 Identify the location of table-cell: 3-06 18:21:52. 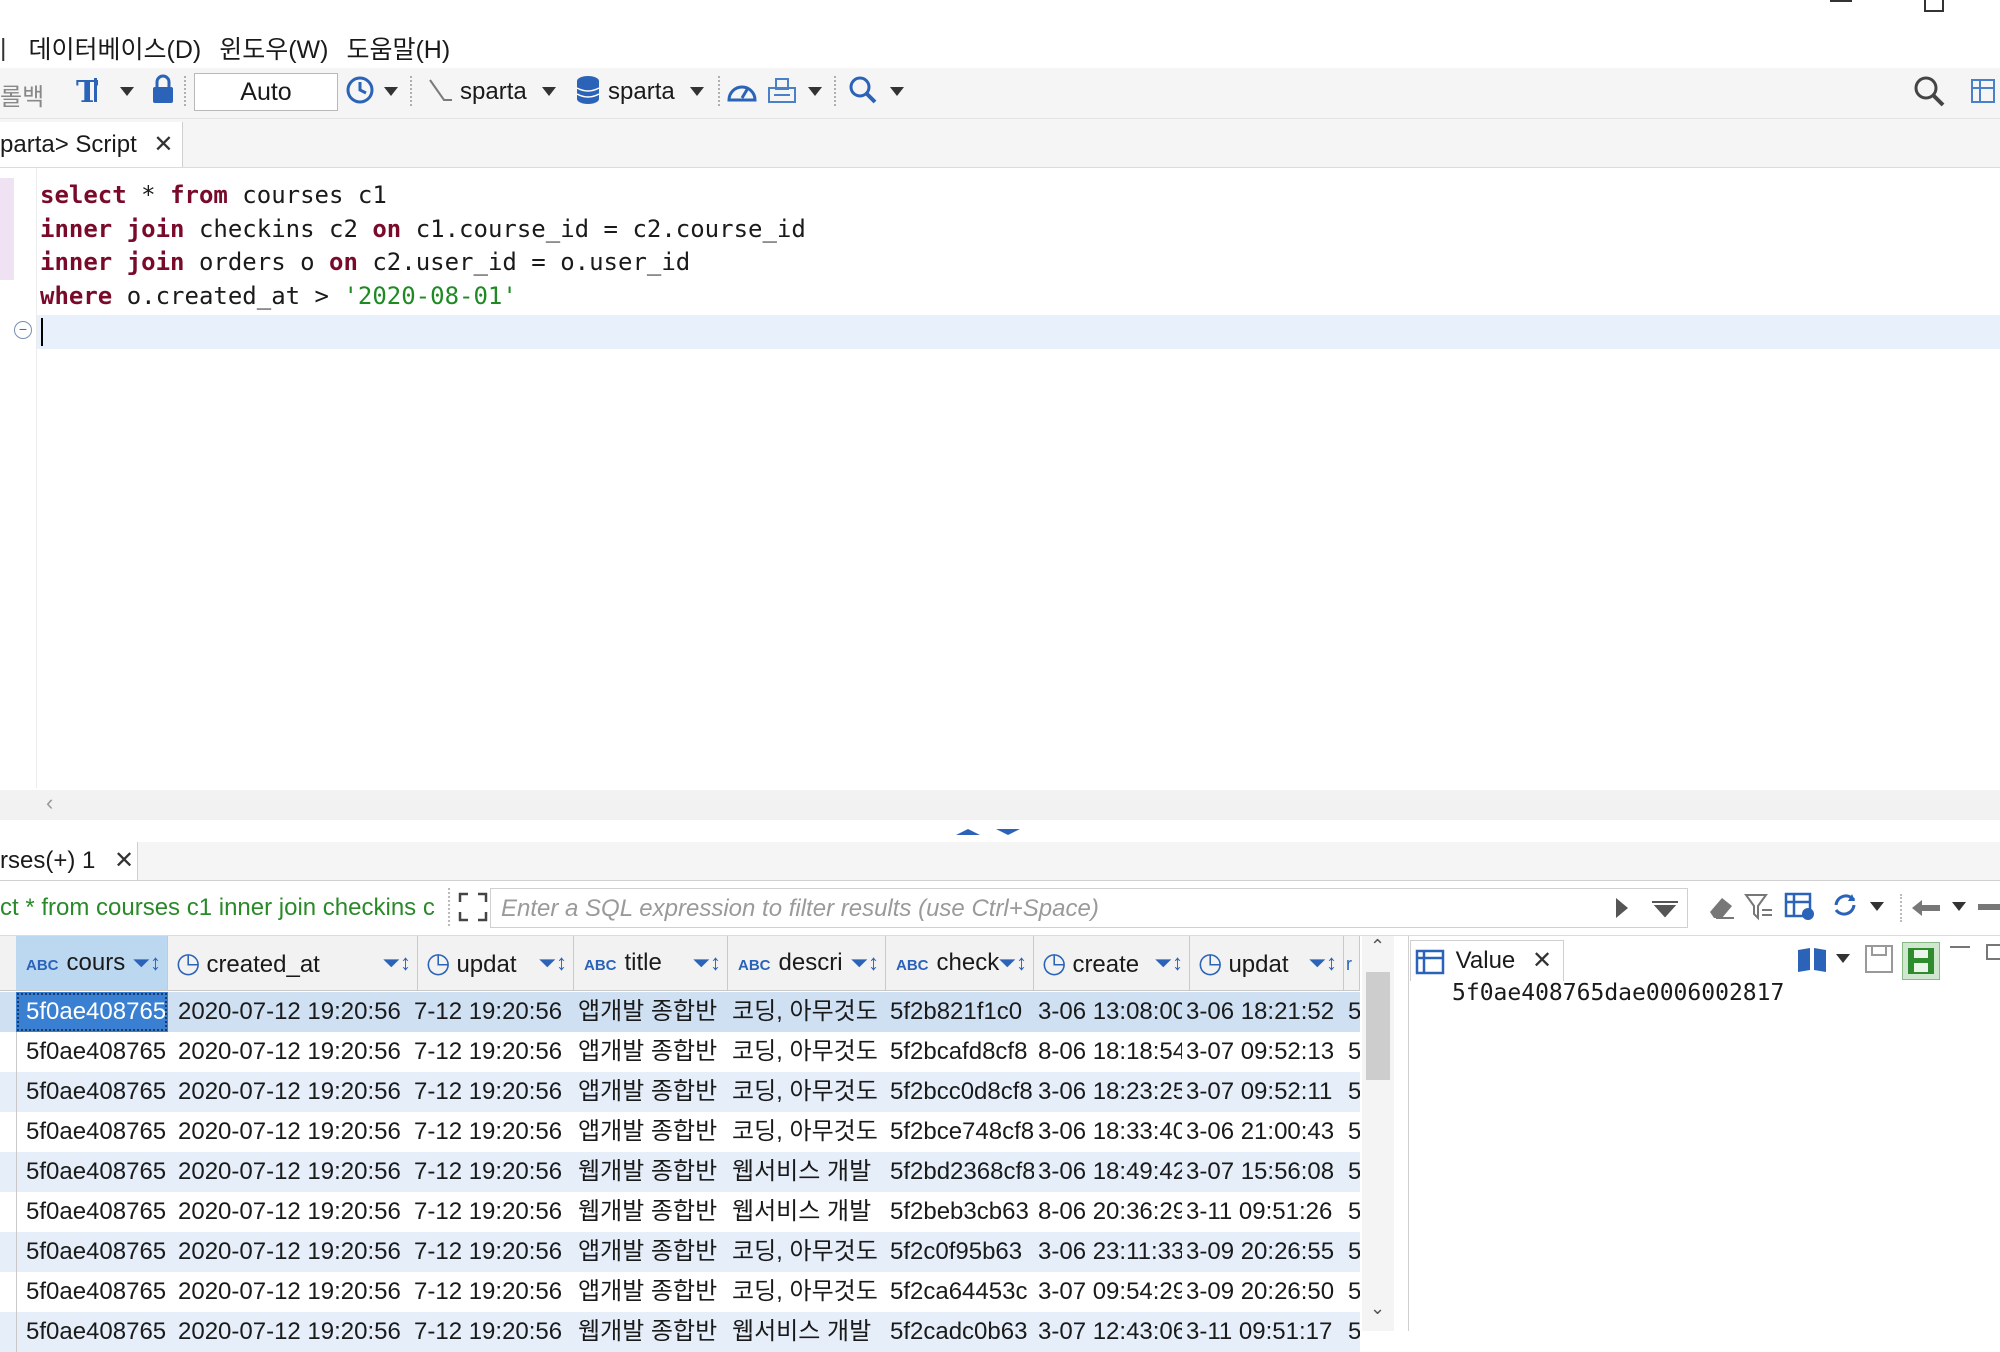
(1263, 1012).